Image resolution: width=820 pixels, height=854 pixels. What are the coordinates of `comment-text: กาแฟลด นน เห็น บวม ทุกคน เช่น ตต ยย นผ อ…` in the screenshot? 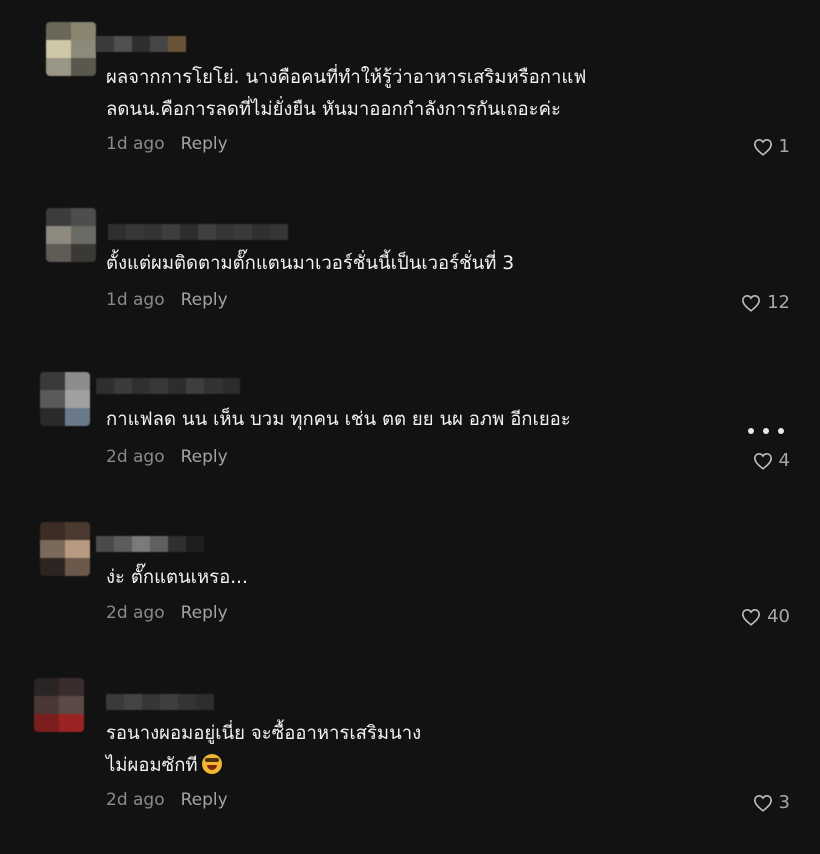 It's located at (338, 419).